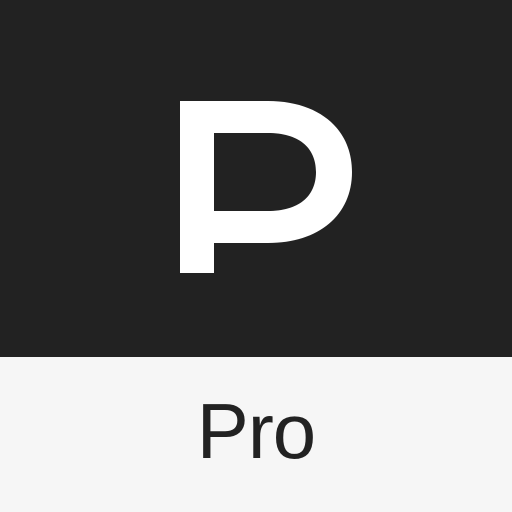 The image size is (512, 512). I want to click on pro-label: Pro, so click(256, 431).